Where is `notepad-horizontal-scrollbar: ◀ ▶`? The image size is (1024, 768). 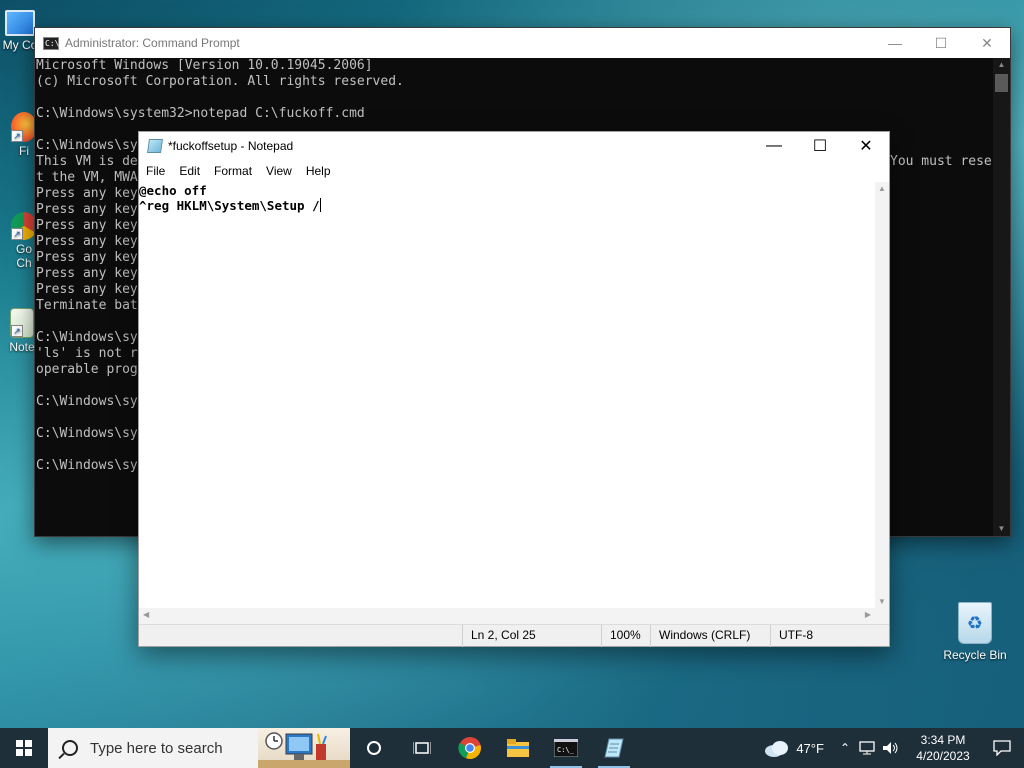
notepad-horizontal-scrollbar: ◀ ▶ is located at coordinates (507, 616).